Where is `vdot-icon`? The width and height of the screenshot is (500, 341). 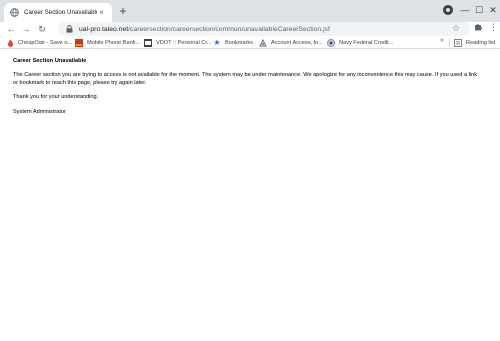
vdot-icon is located at coordinates (148, 42).